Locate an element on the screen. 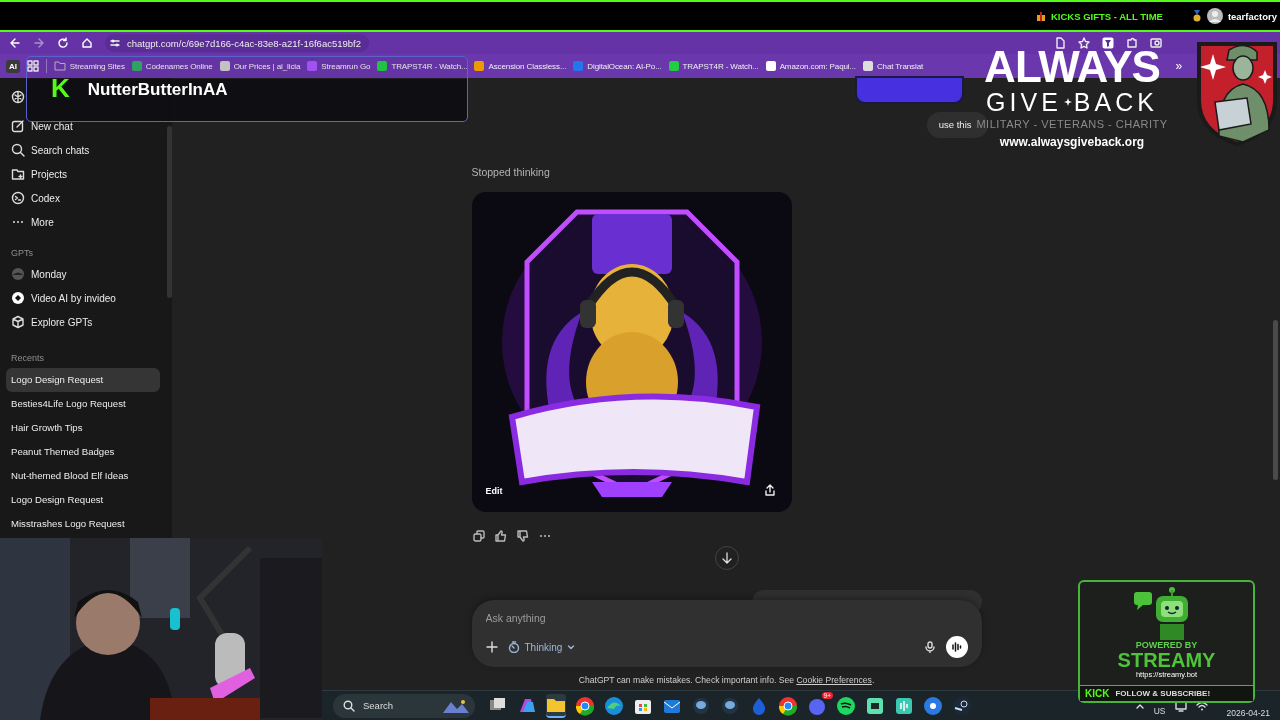 The width and height of the screenshot is (1280, 720). kick-logo: K is located at coordinates (60, 88).